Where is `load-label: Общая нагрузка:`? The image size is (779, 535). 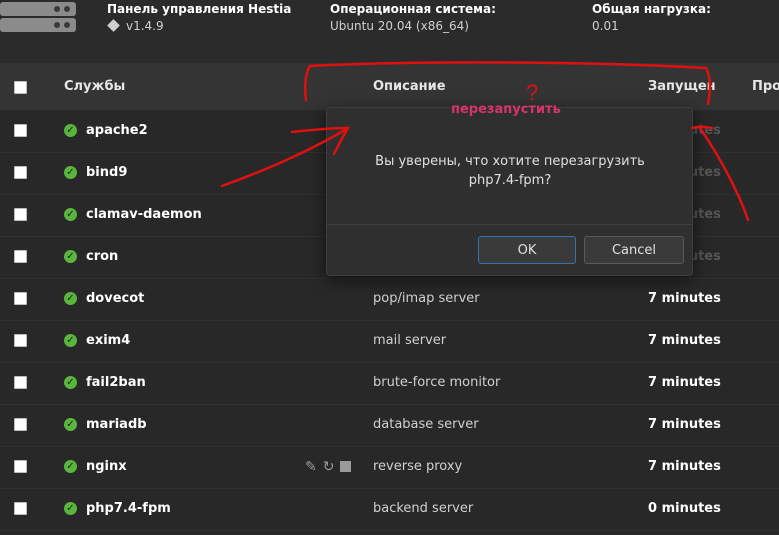
load-label: Общая нагрузка: is located at coordinates (651, 9).